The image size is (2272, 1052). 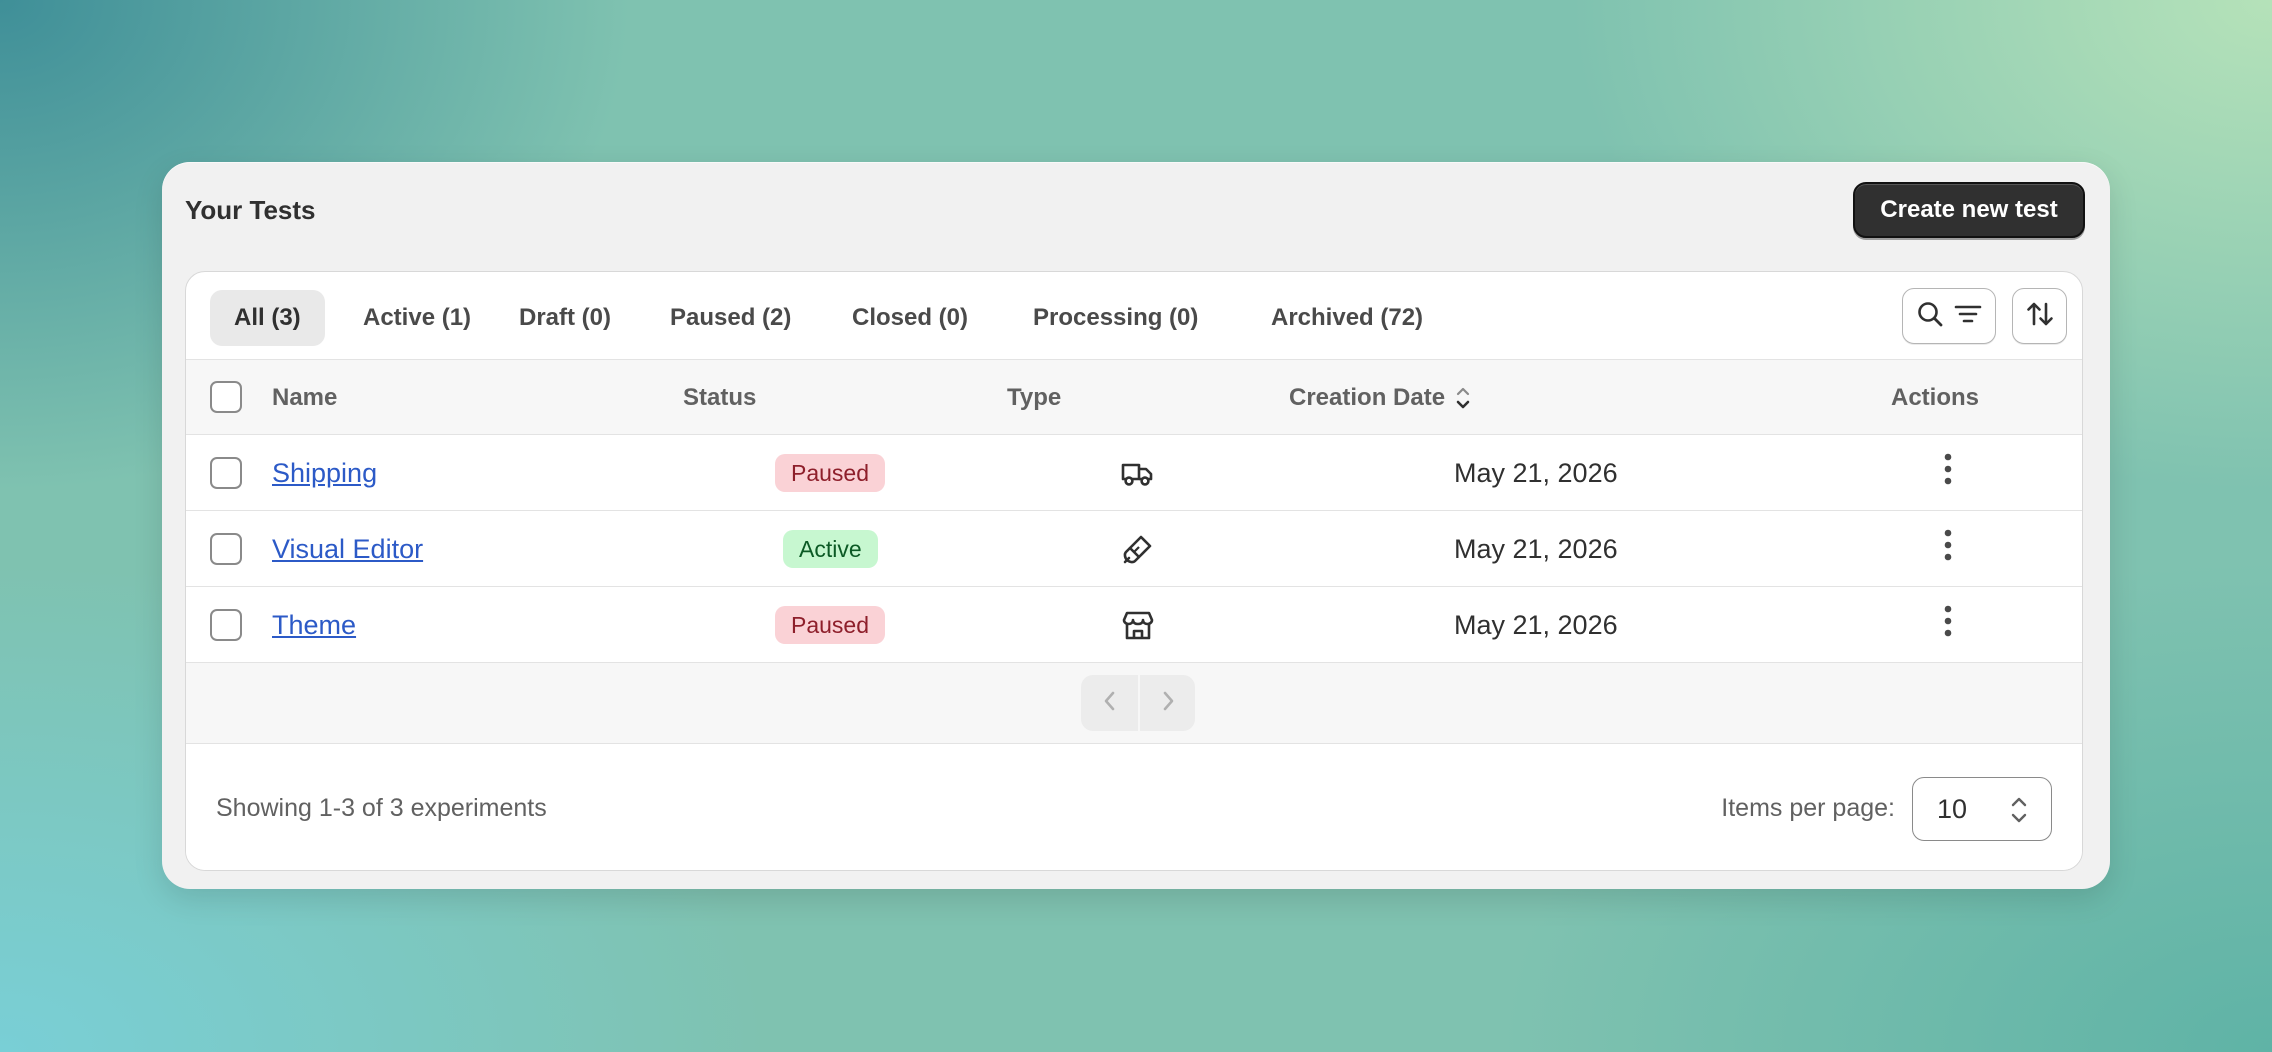 I want to click on tab-all: All (3), so click(x=267, y=318).